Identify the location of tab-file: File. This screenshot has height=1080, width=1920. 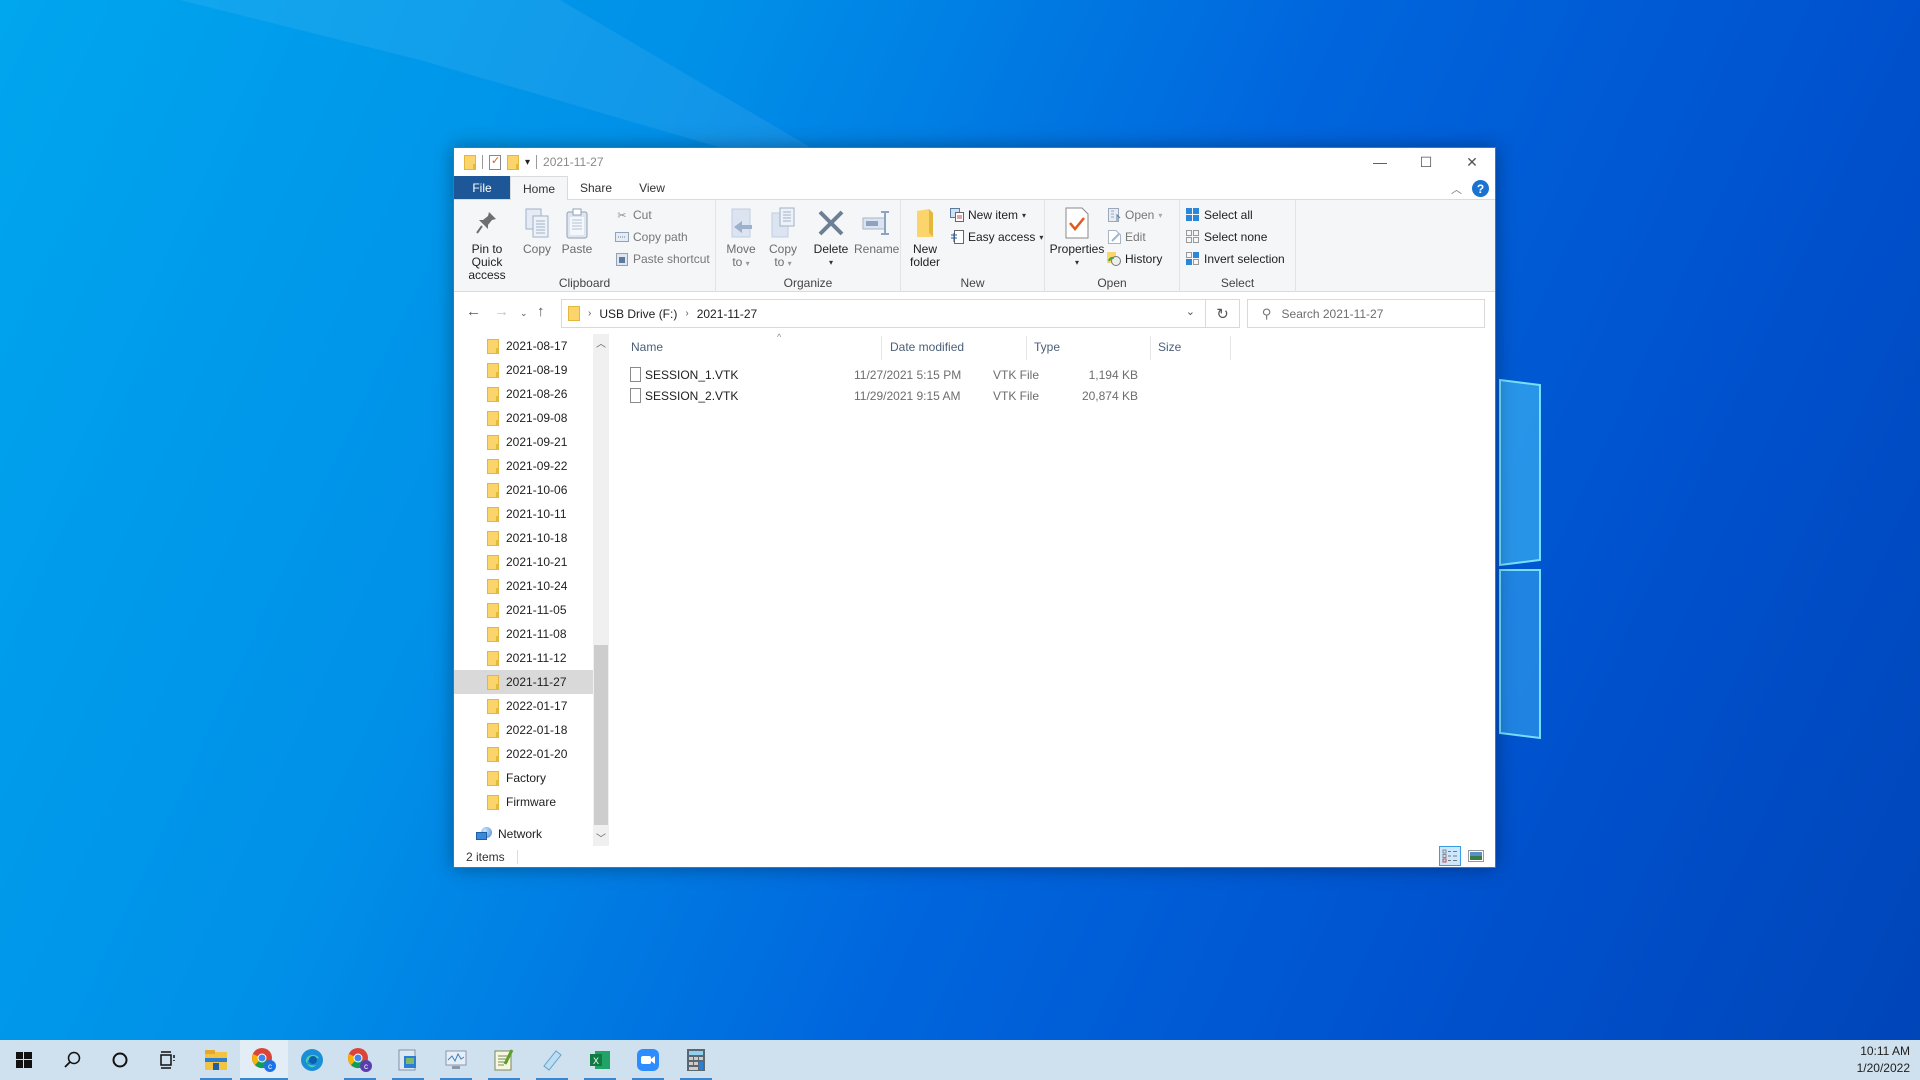
(482, 187).